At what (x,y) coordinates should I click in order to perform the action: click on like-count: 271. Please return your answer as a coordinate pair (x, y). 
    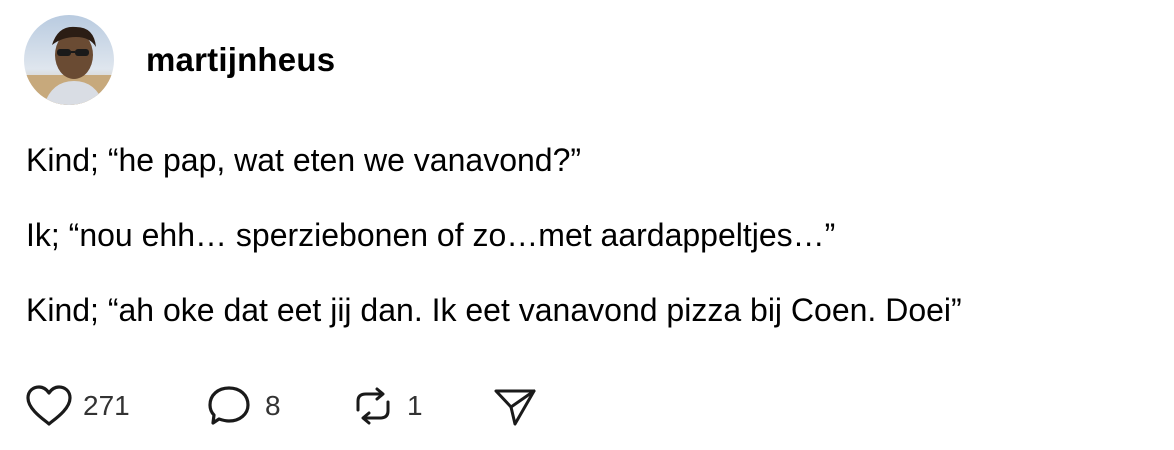
    Looking at the image, I should click on (106, 405).